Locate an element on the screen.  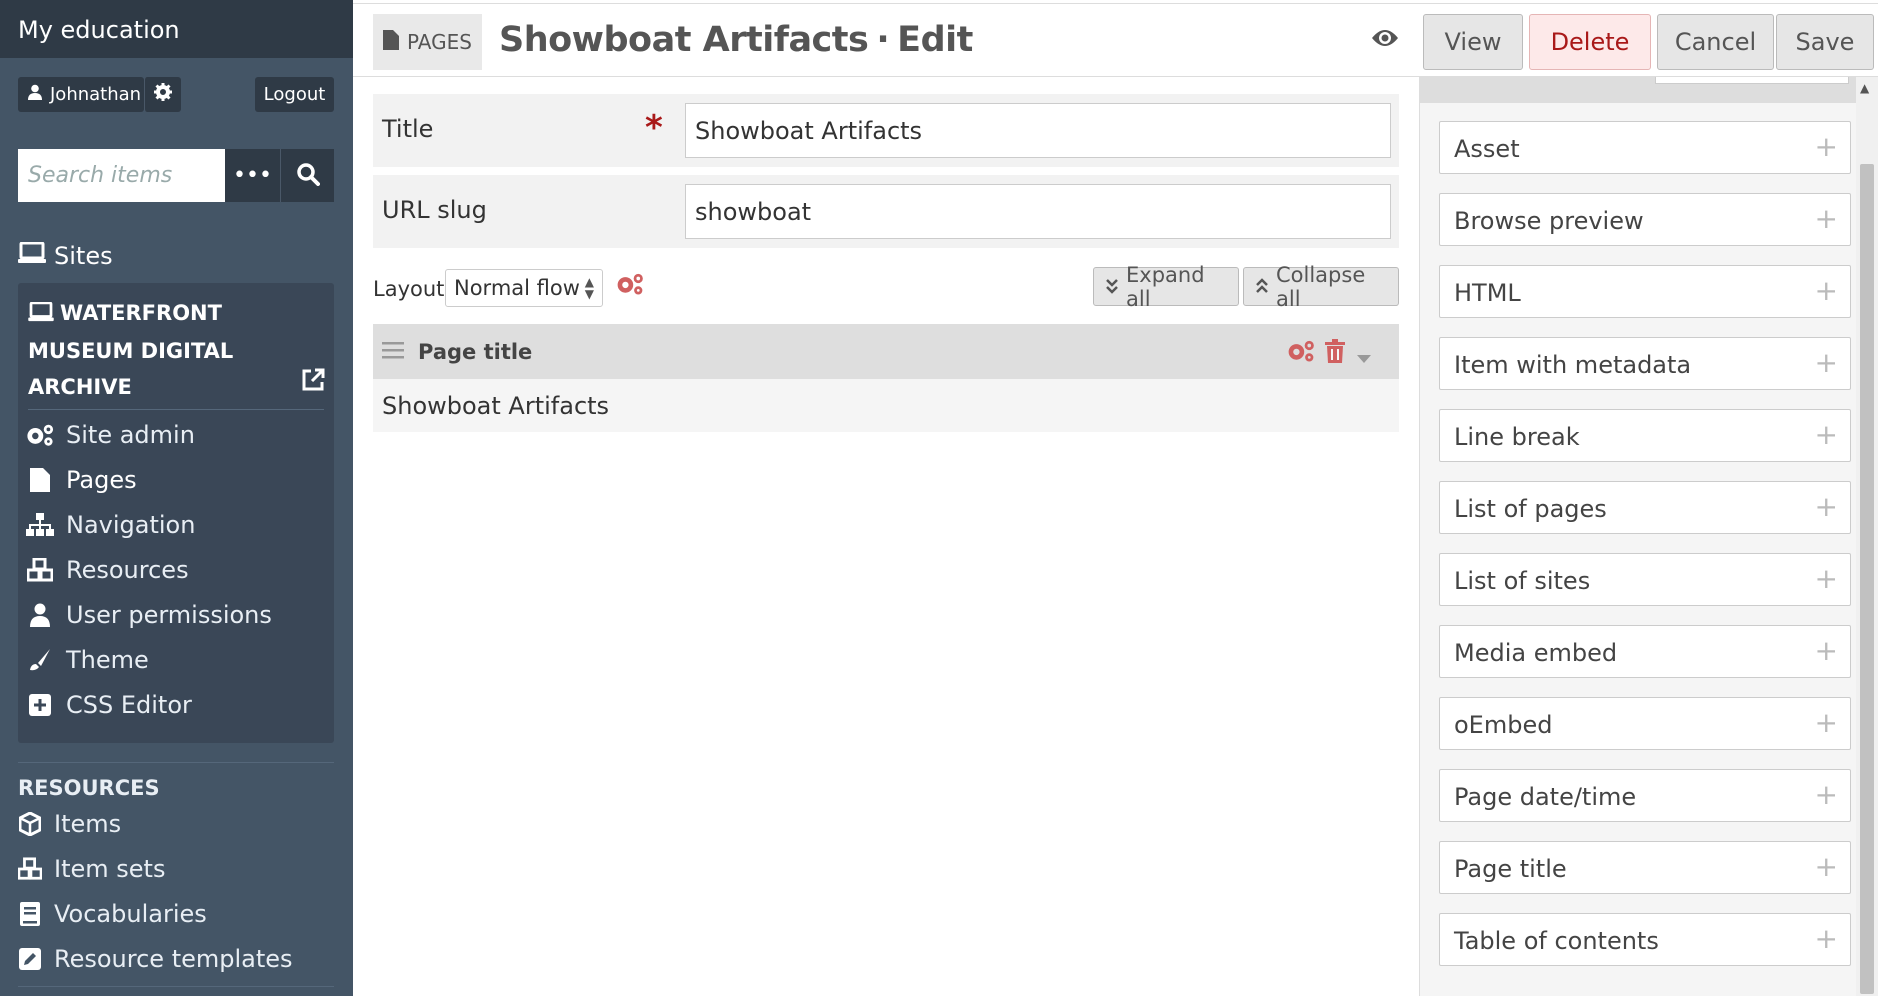
title-input is located at coordinates (1038, 130).